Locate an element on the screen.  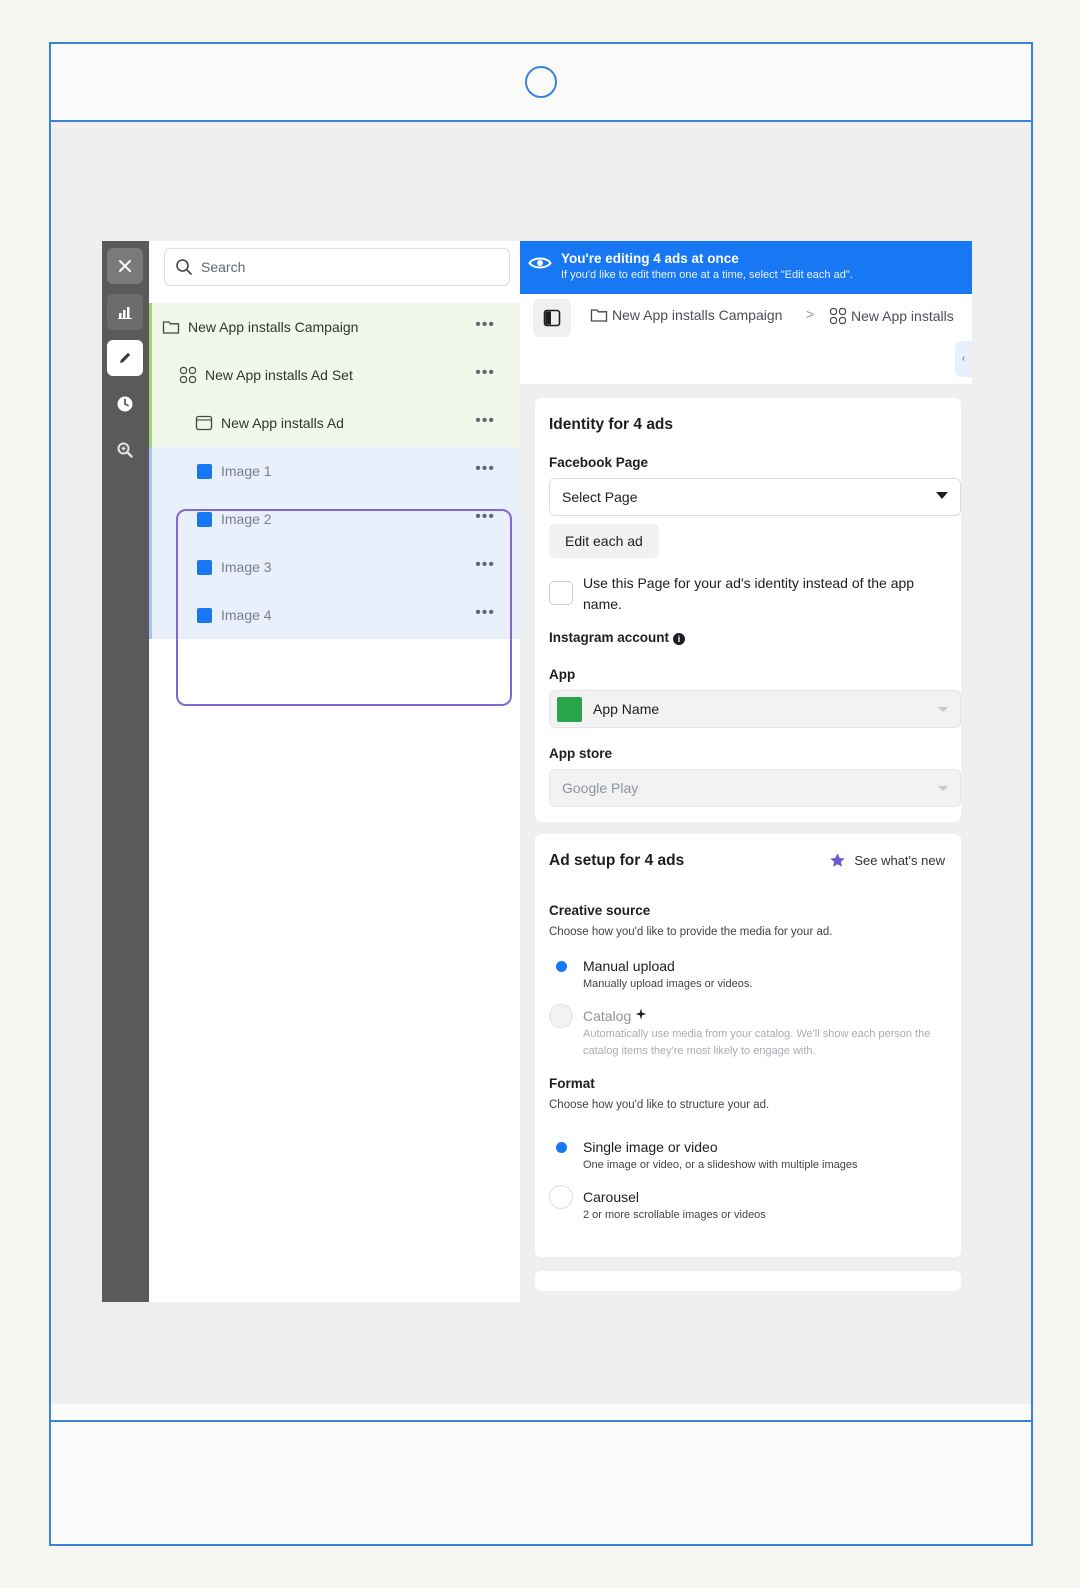
pencil-icon is located at coordinates (125, 357).